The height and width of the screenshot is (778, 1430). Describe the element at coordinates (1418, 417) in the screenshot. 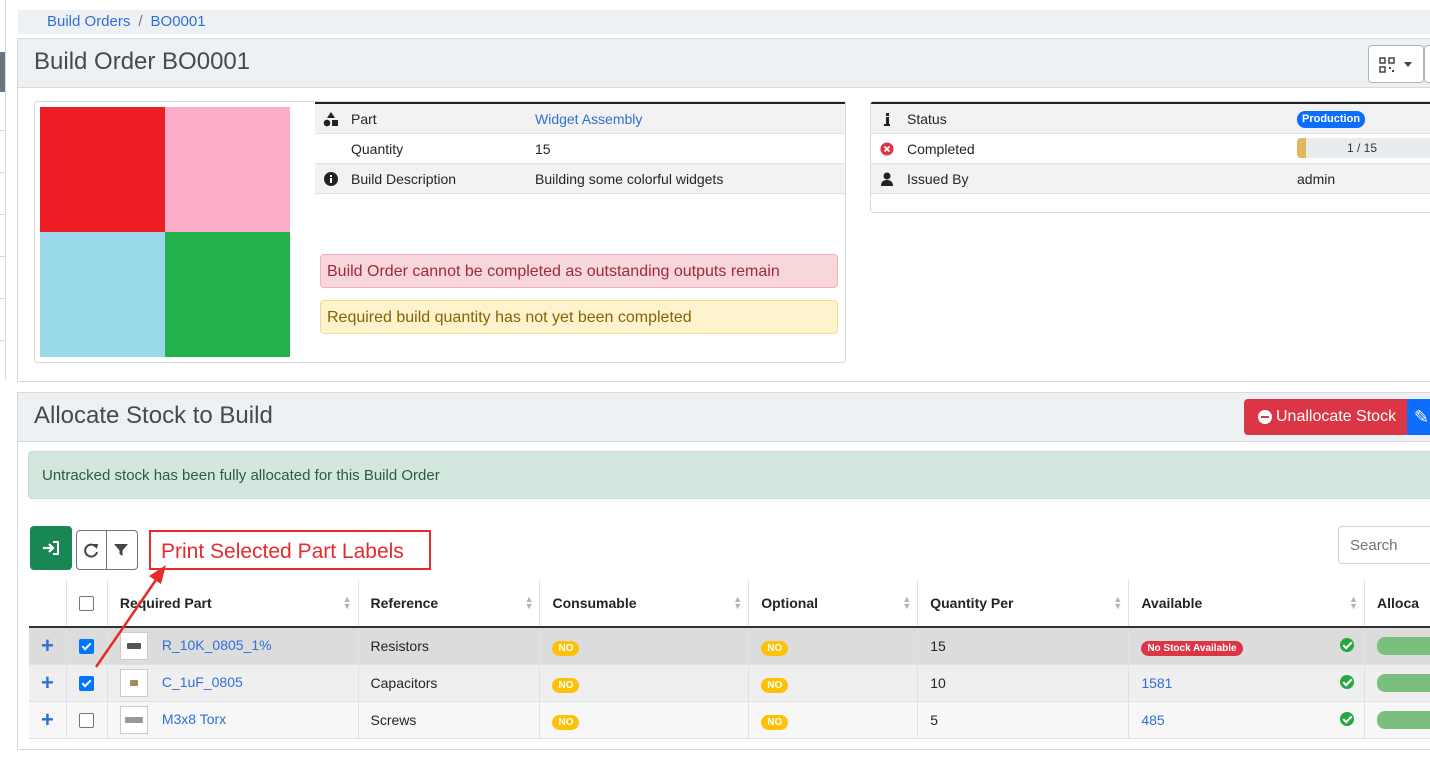

I see `auto-allocate-button: ✎` at that location.